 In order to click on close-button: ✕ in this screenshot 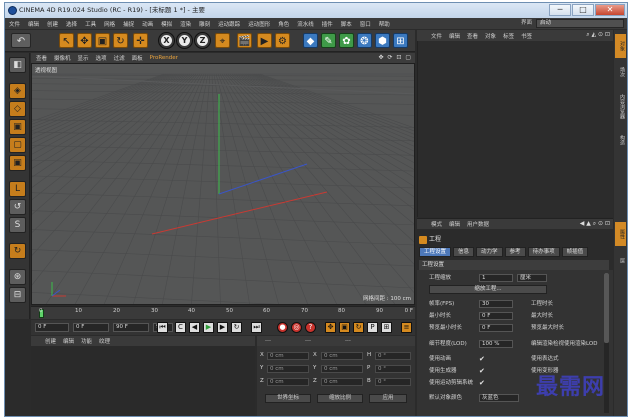, I will do `click(610, 10)`.